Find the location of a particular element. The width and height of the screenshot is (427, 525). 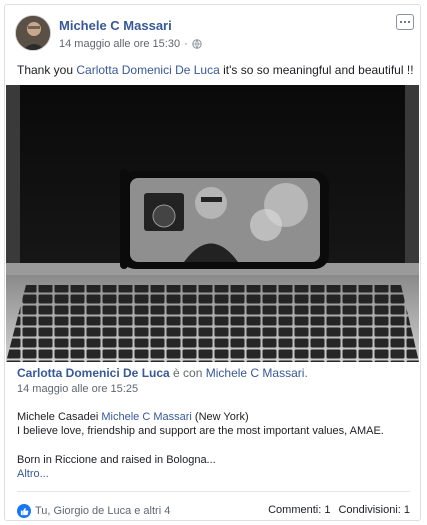

shared-timestamp: 14 maggio alle ore 15:25 is located at coordinates (214, 389).